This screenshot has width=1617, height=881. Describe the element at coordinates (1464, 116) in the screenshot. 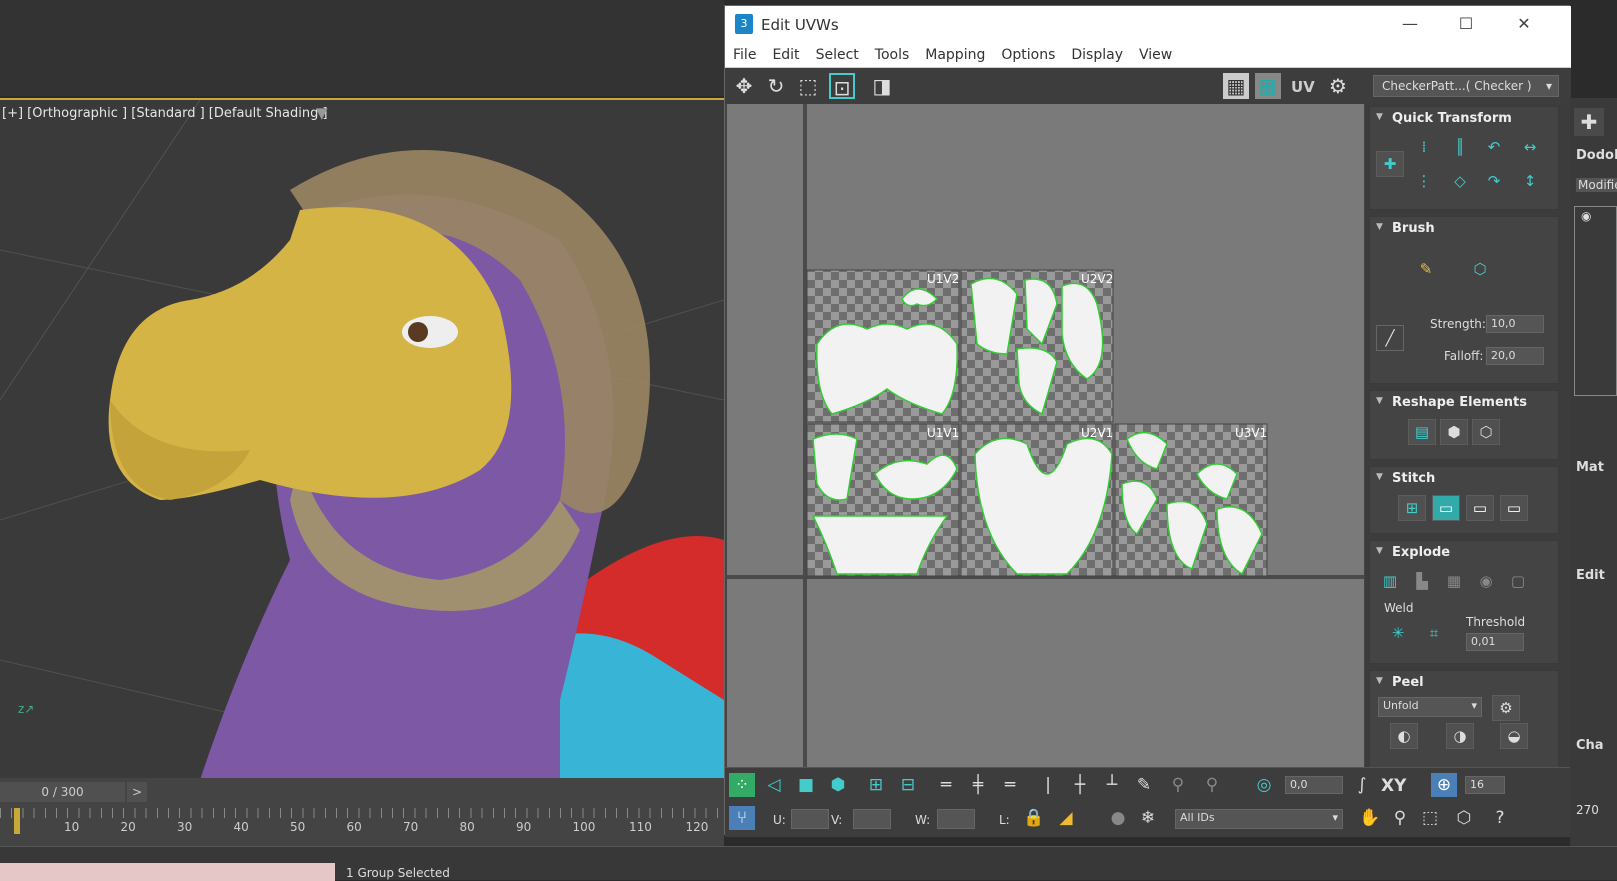

I see `rollout-title: Quick Transform` at that location.